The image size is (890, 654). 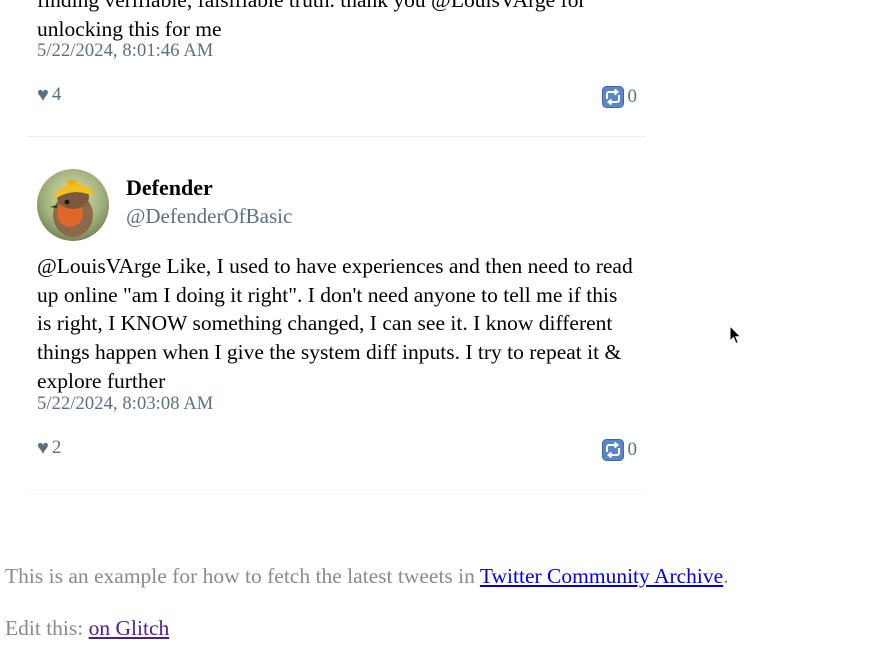 I want to click on glitch-link: on Glitch, so click(x=129, y=628).